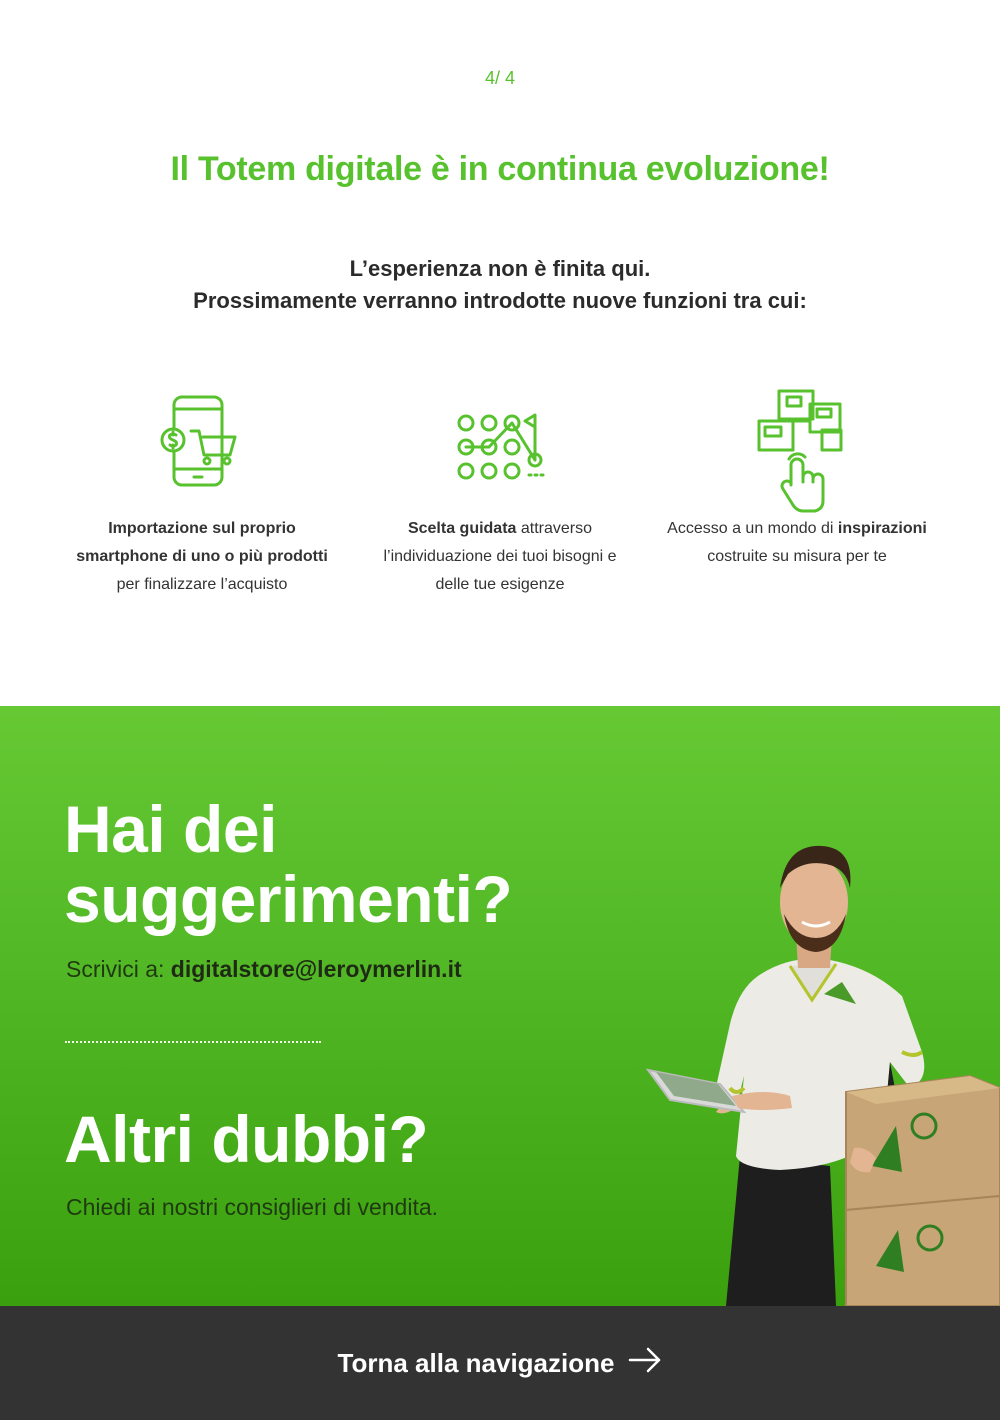 The width and height of the screenshot is (1000, 1420). I want to click on suggestions-title: Hai dei suggerimenti?, so click(288, 864).